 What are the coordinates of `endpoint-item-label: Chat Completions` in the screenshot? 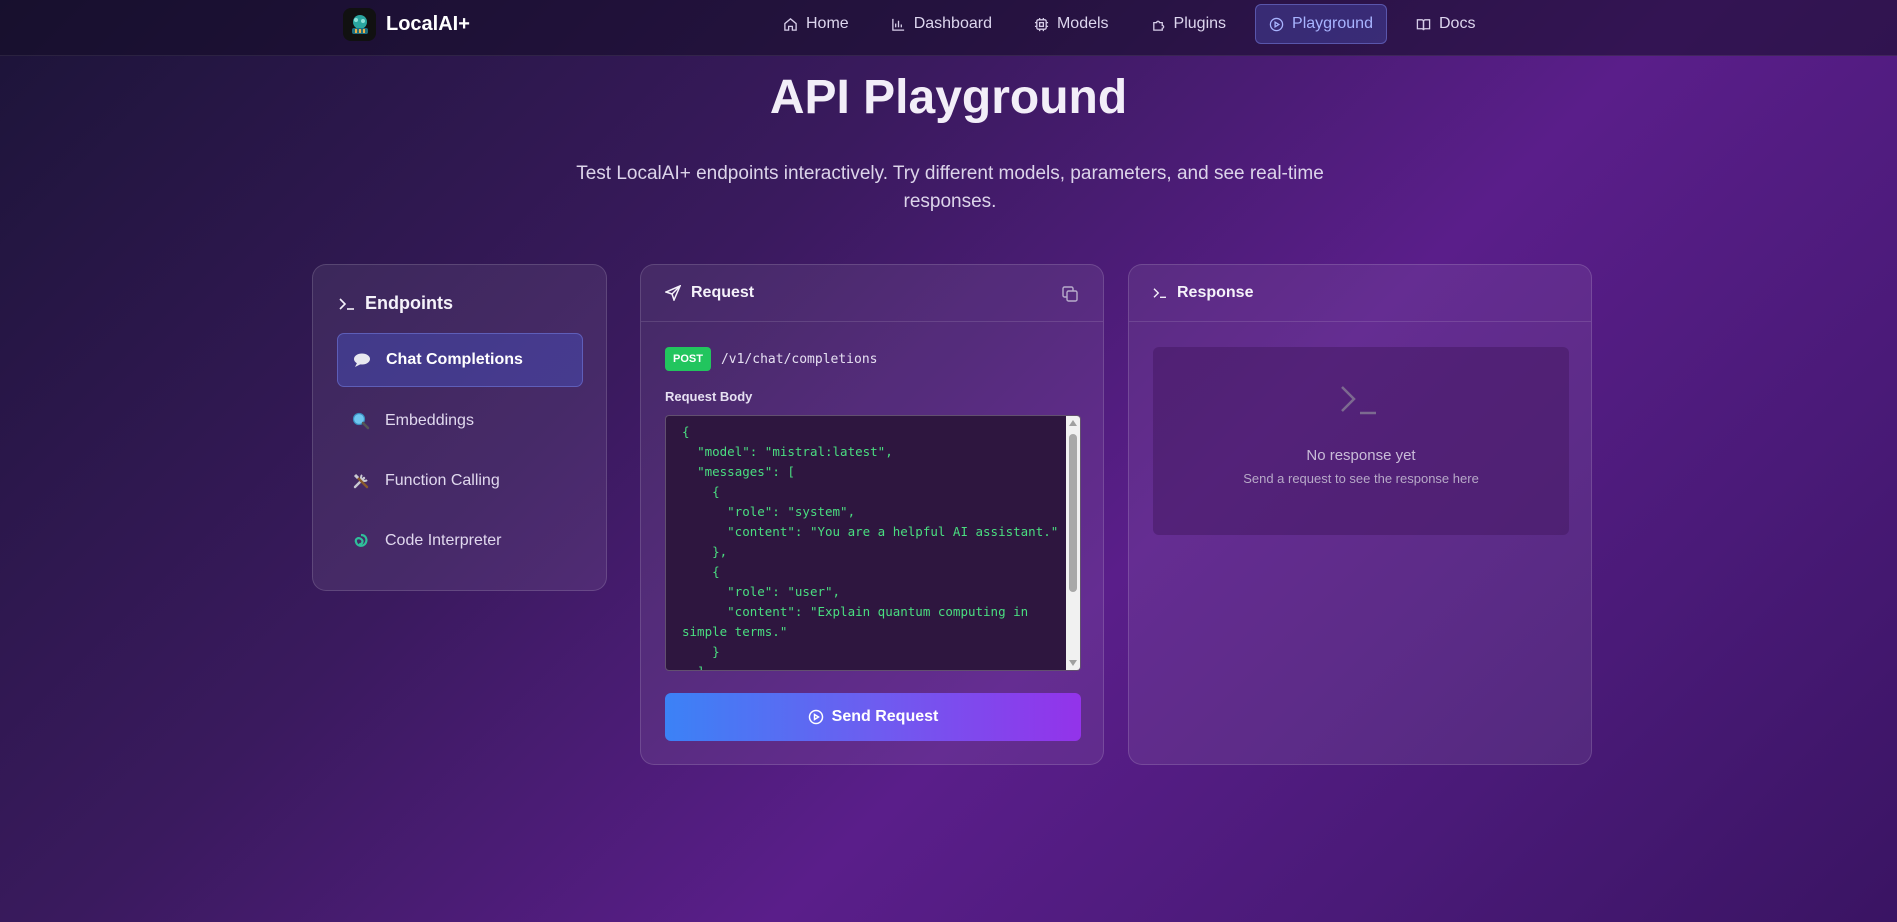 It's located at (454, 359).